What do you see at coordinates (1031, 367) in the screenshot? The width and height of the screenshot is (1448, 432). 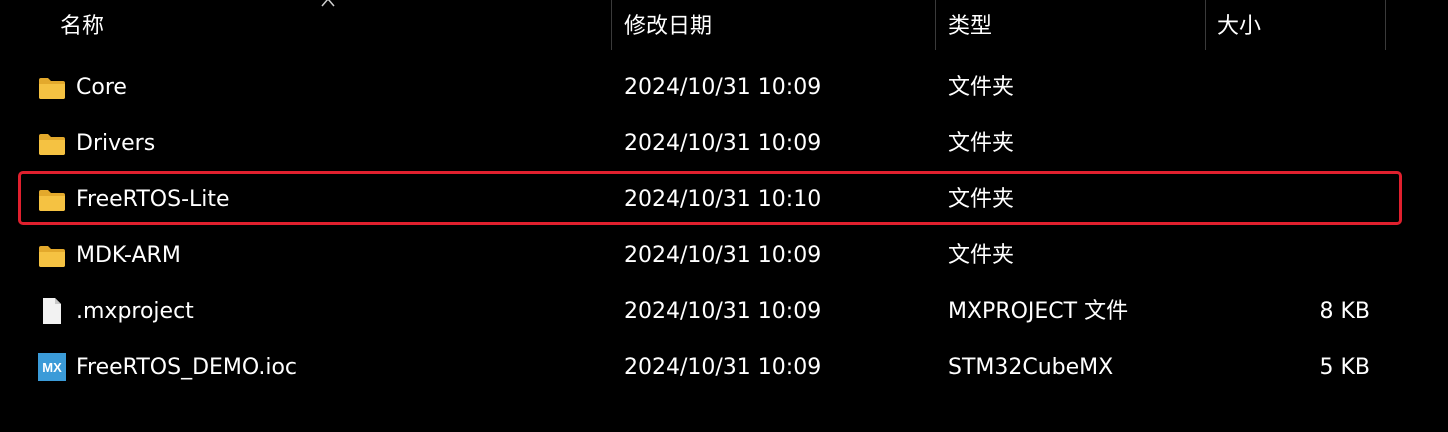 I see `file-type: STM32CubeMX` at bounding box center [1031, 367].